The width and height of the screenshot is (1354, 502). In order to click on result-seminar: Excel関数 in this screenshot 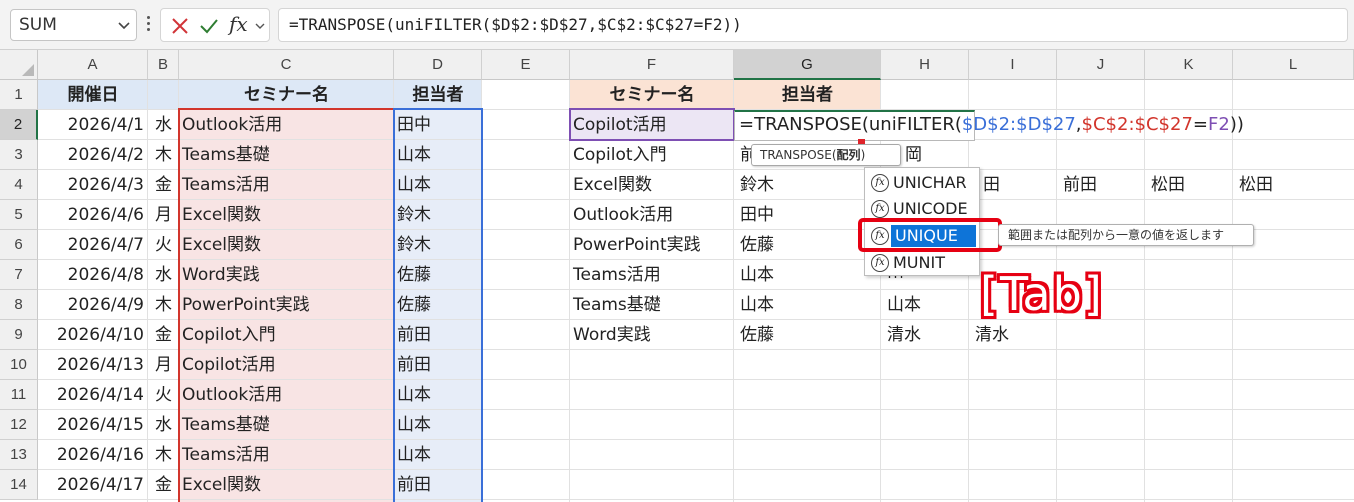, I will do `click(652, 185)`.